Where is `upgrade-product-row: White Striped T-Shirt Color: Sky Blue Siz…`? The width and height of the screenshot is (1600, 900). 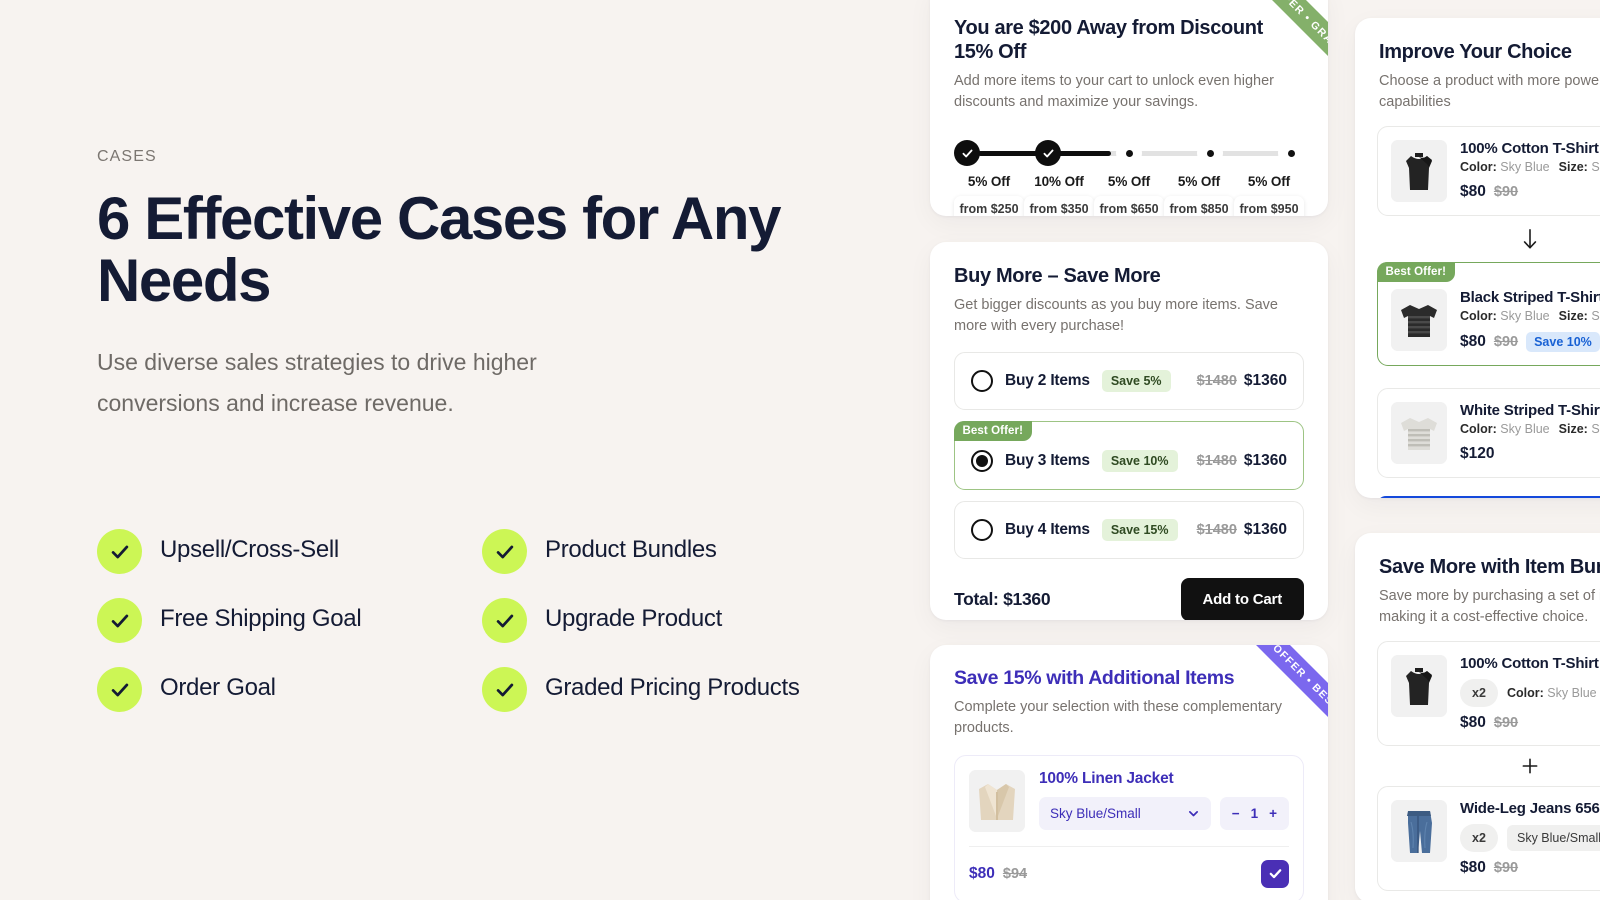 upgrade-product-row: White Striped T-Shirt Color: Sky Blue Siz… is located at coordinates (1488, 433).